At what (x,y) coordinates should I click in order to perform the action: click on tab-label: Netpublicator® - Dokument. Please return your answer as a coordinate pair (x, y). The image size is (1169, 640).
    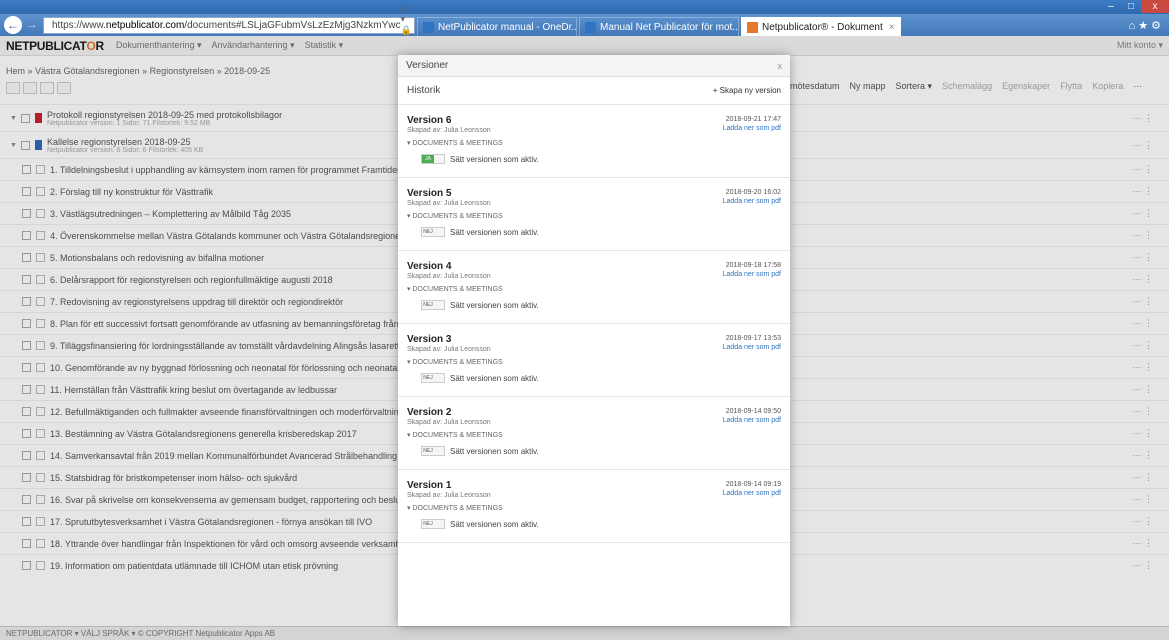
    Looking at the image, I should click on (822, 27).